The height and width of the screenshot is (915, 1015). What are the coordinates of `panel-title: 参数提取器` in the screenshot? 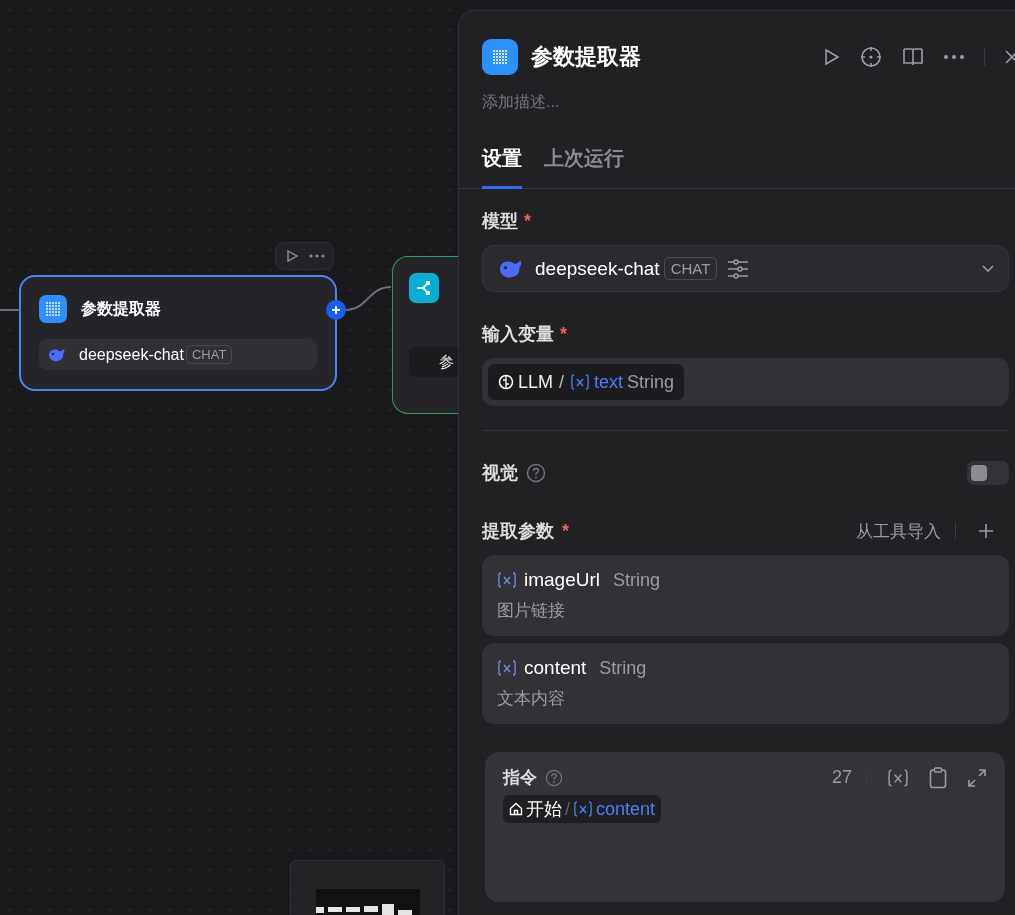 It's located at (586, 57).